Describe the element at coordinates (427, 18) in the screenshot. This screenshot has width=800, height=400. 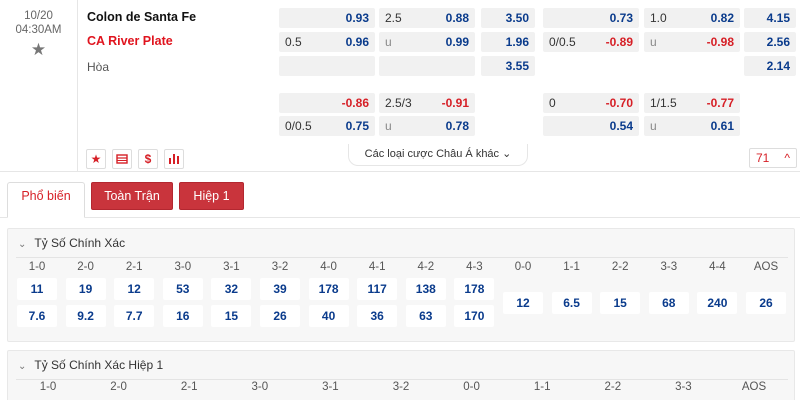
I see `ft-ou-over-odd: 2.5 0.88` at that location.